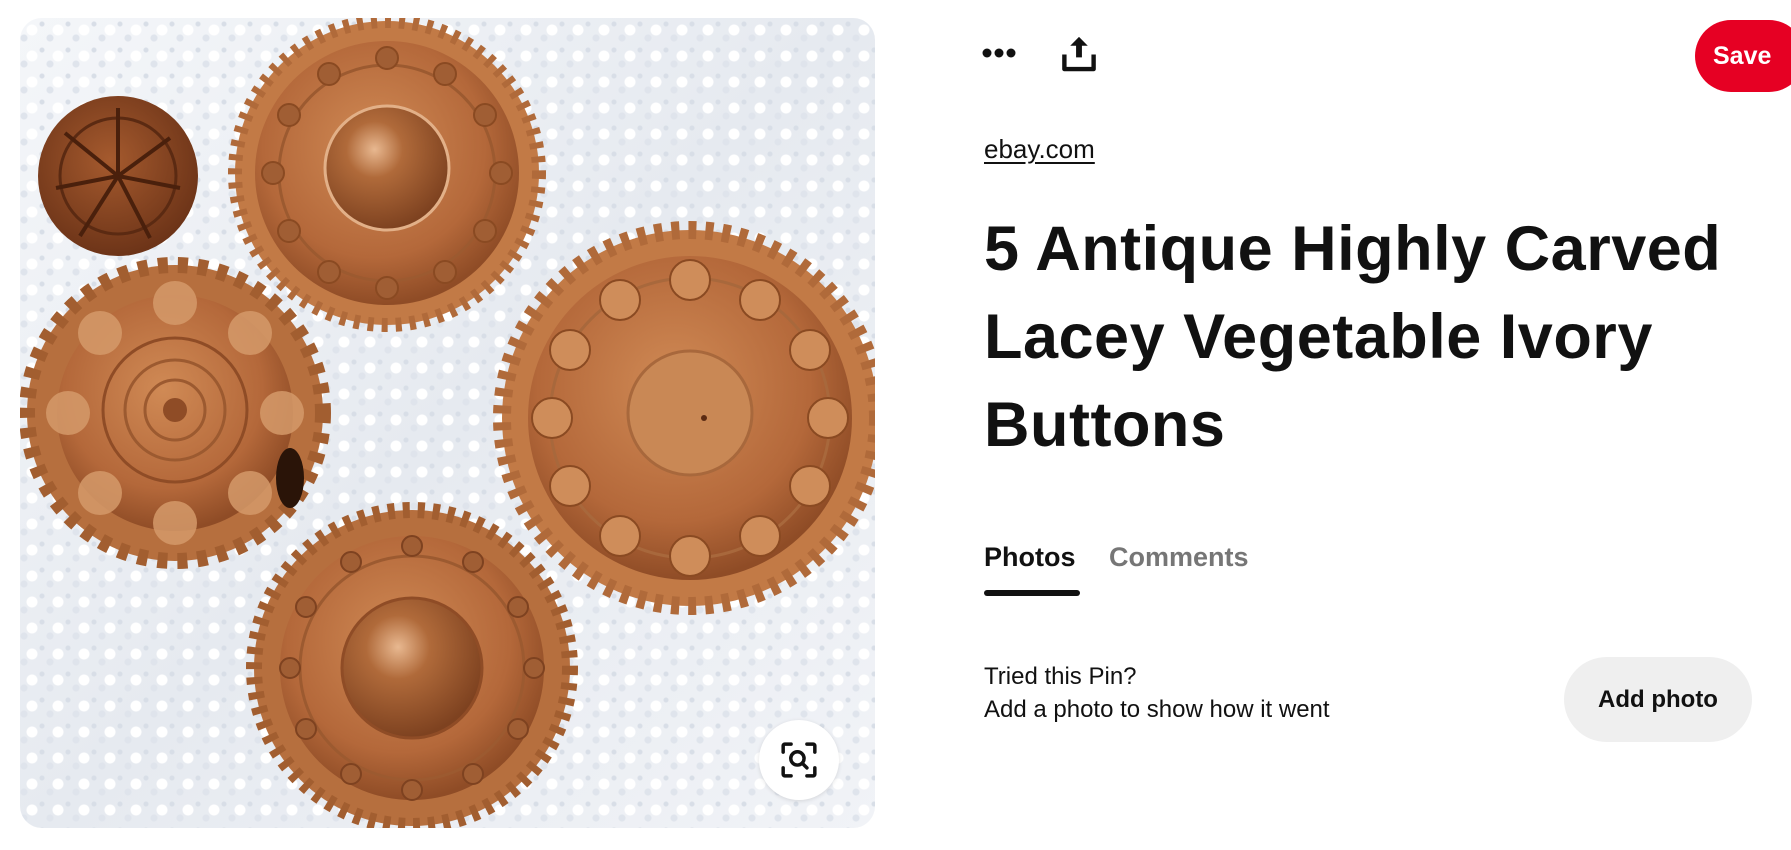 The width and height of the screenshot is (1791, 850). I want to click on tried-question: Tried this Pin?, so click(1060, 676).